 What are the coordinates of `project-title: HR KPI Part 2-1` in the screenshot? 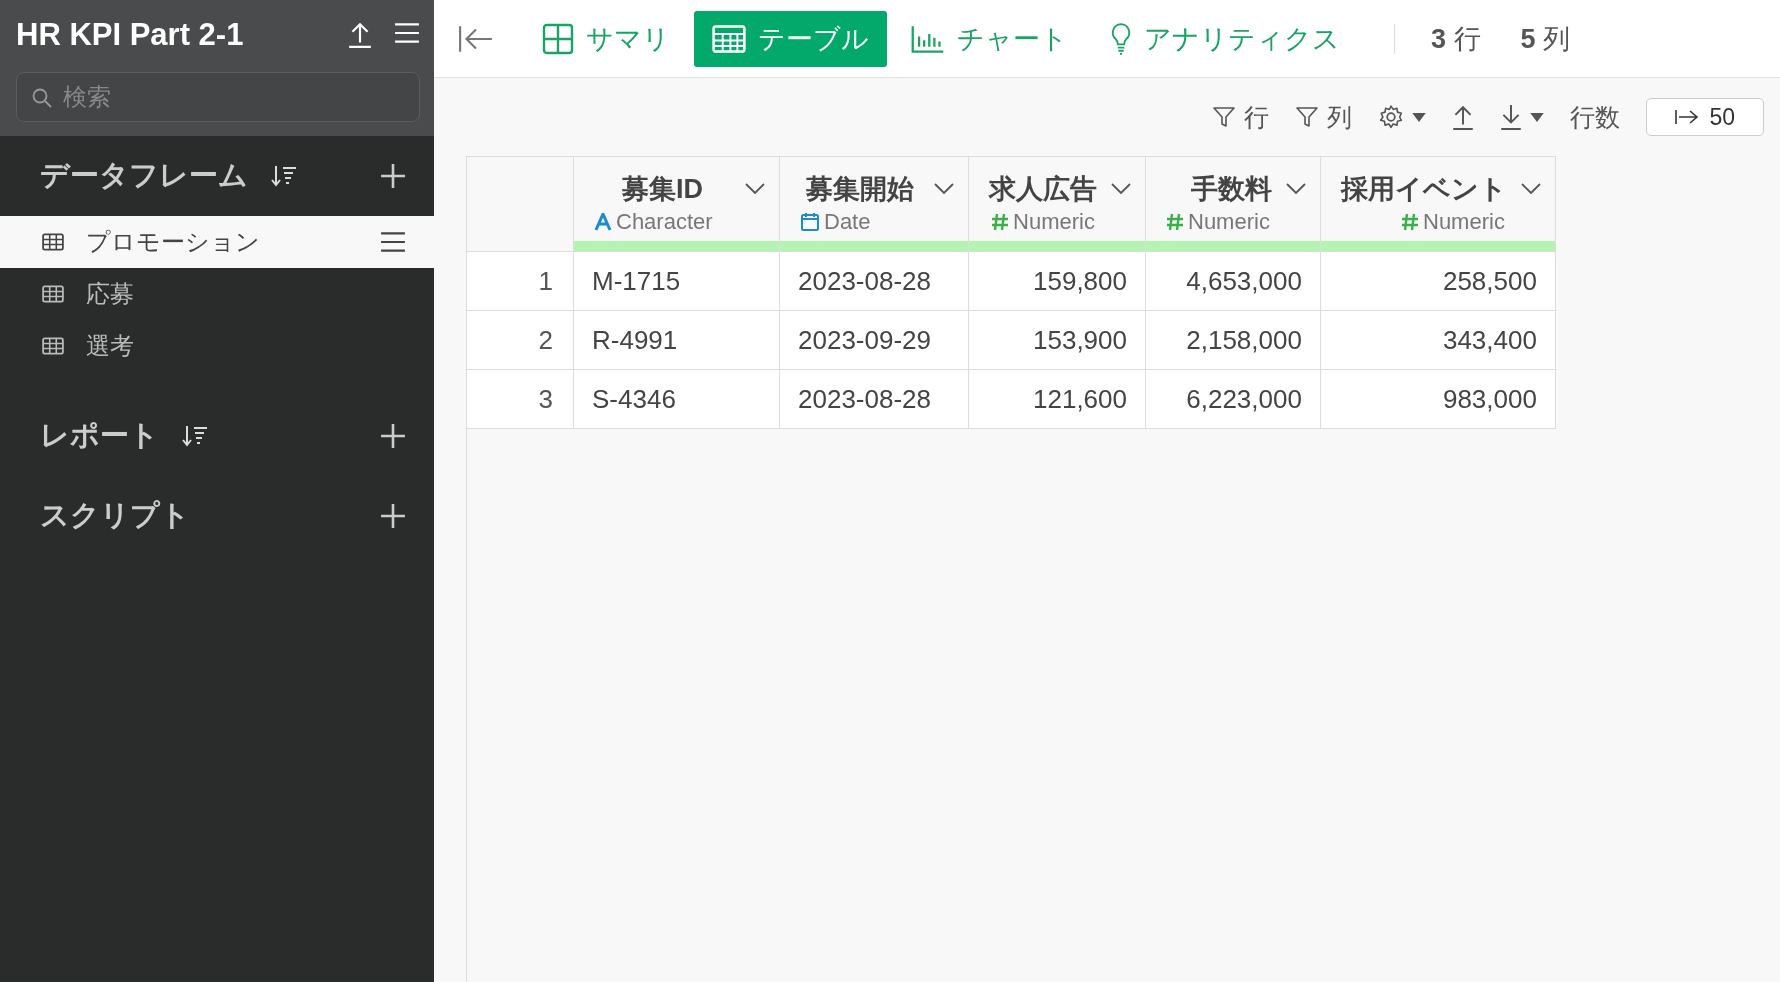 It's located at (130, 35).